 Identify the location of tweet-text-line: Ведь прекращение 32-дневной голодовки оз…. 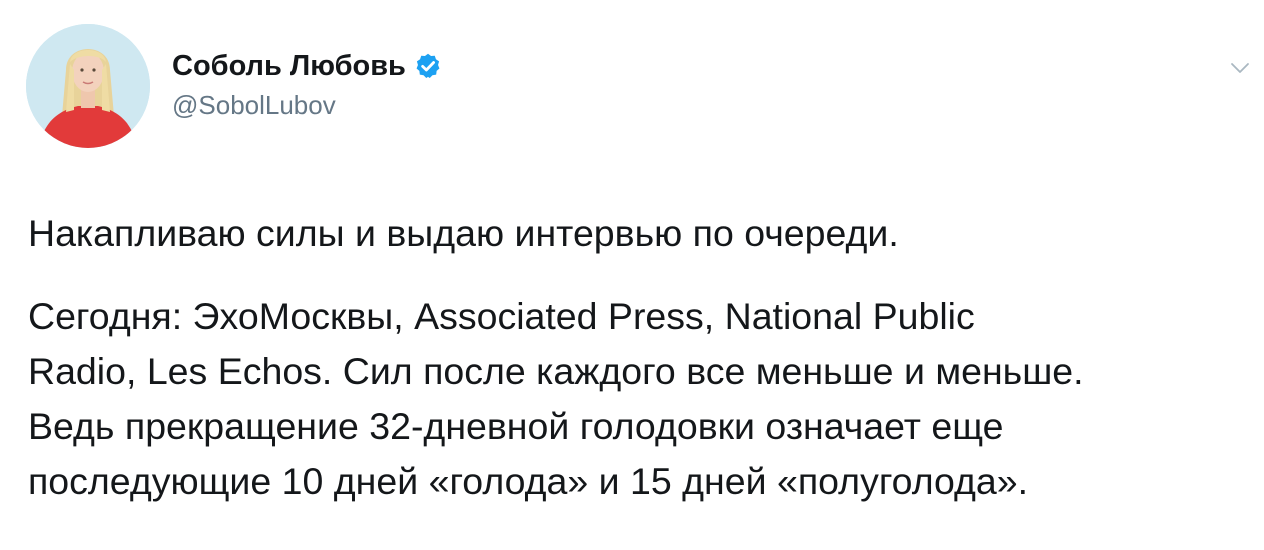
(516, 426).